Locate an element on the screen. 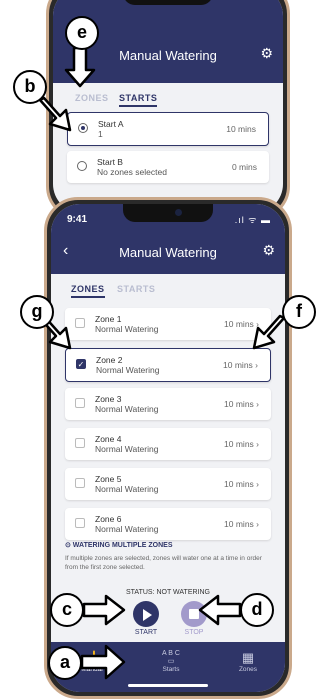 This screenshot has width=324, height=699. arrow-e is located at coordinates (80, 67).